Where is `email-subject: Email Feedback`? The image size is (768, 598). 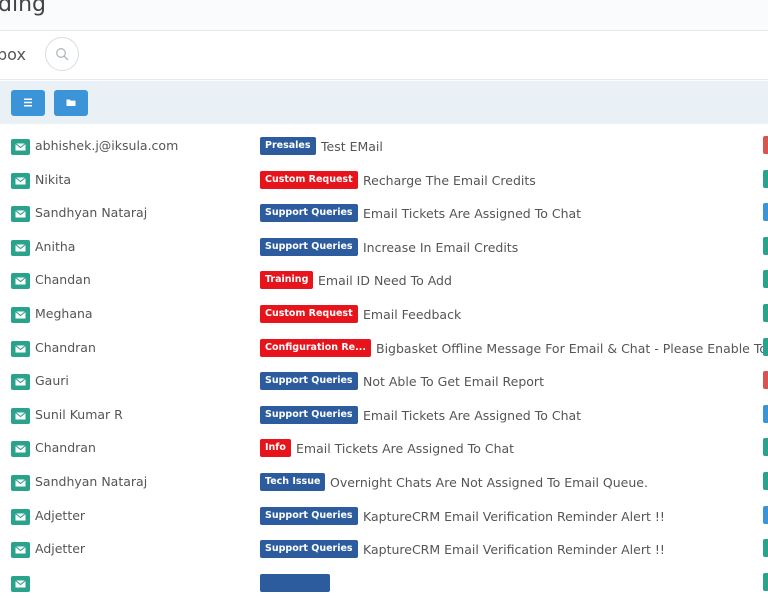
email-subject: Email Feedback is located at coordinates (412, 314).